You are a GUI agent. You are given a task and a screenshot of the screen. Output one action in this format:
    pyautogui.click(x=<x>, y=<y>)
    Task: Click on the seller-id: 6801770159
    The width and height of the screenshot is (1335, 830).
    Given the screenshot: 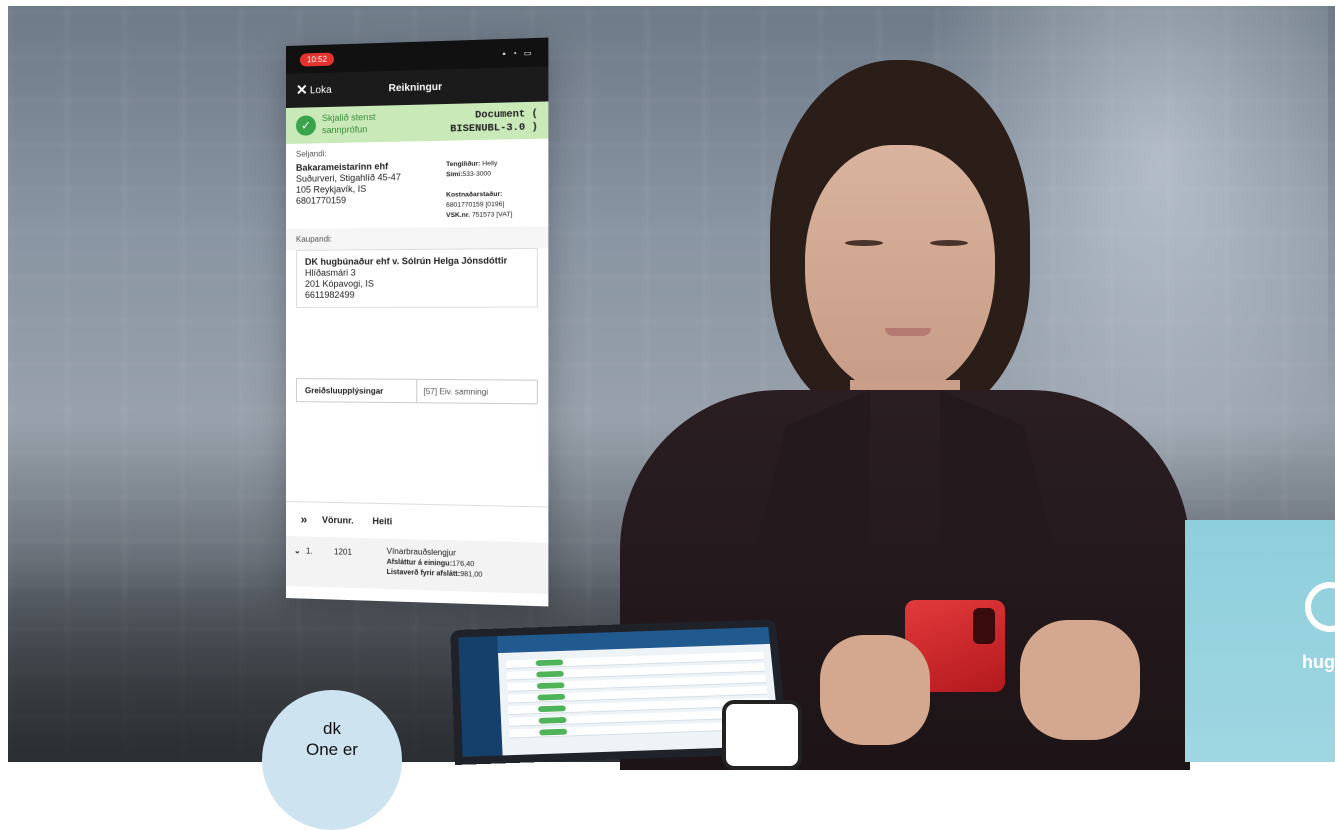 What is the action you would take?
    pyautogui.click(x=367, y=200)
    